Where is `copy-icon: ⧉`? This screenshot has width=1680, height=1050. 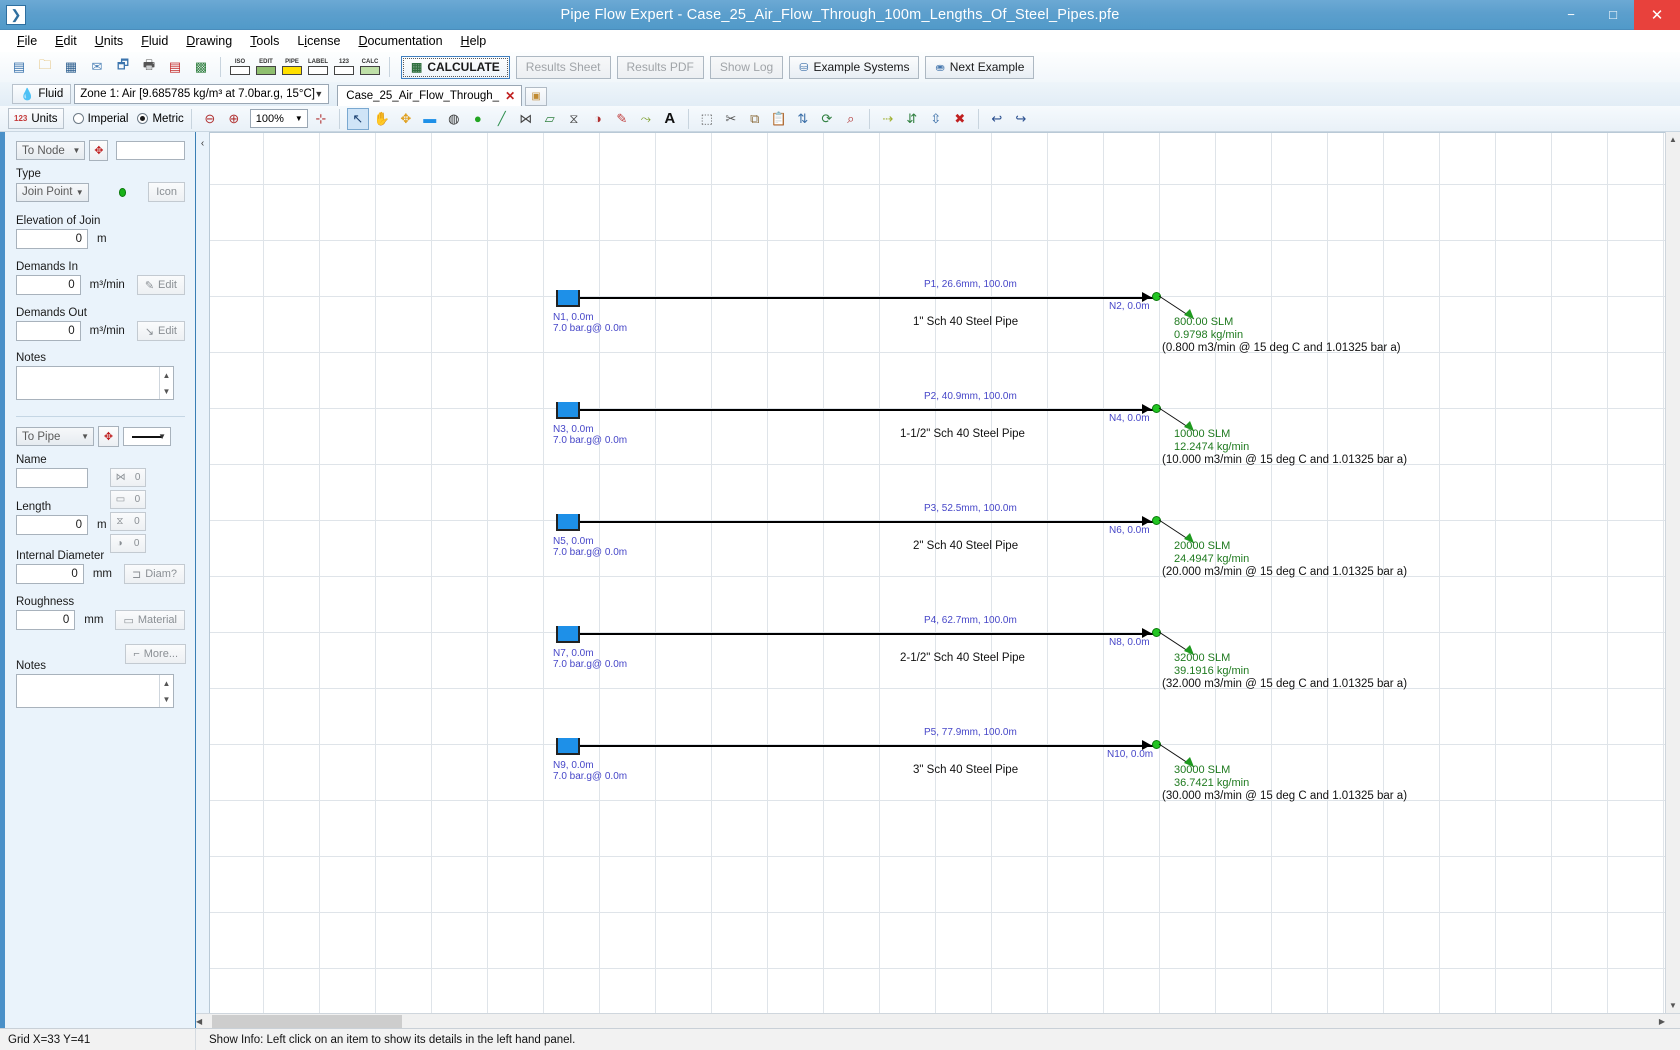 copy-icon: ⧉ is located at coordinates (755, 119).